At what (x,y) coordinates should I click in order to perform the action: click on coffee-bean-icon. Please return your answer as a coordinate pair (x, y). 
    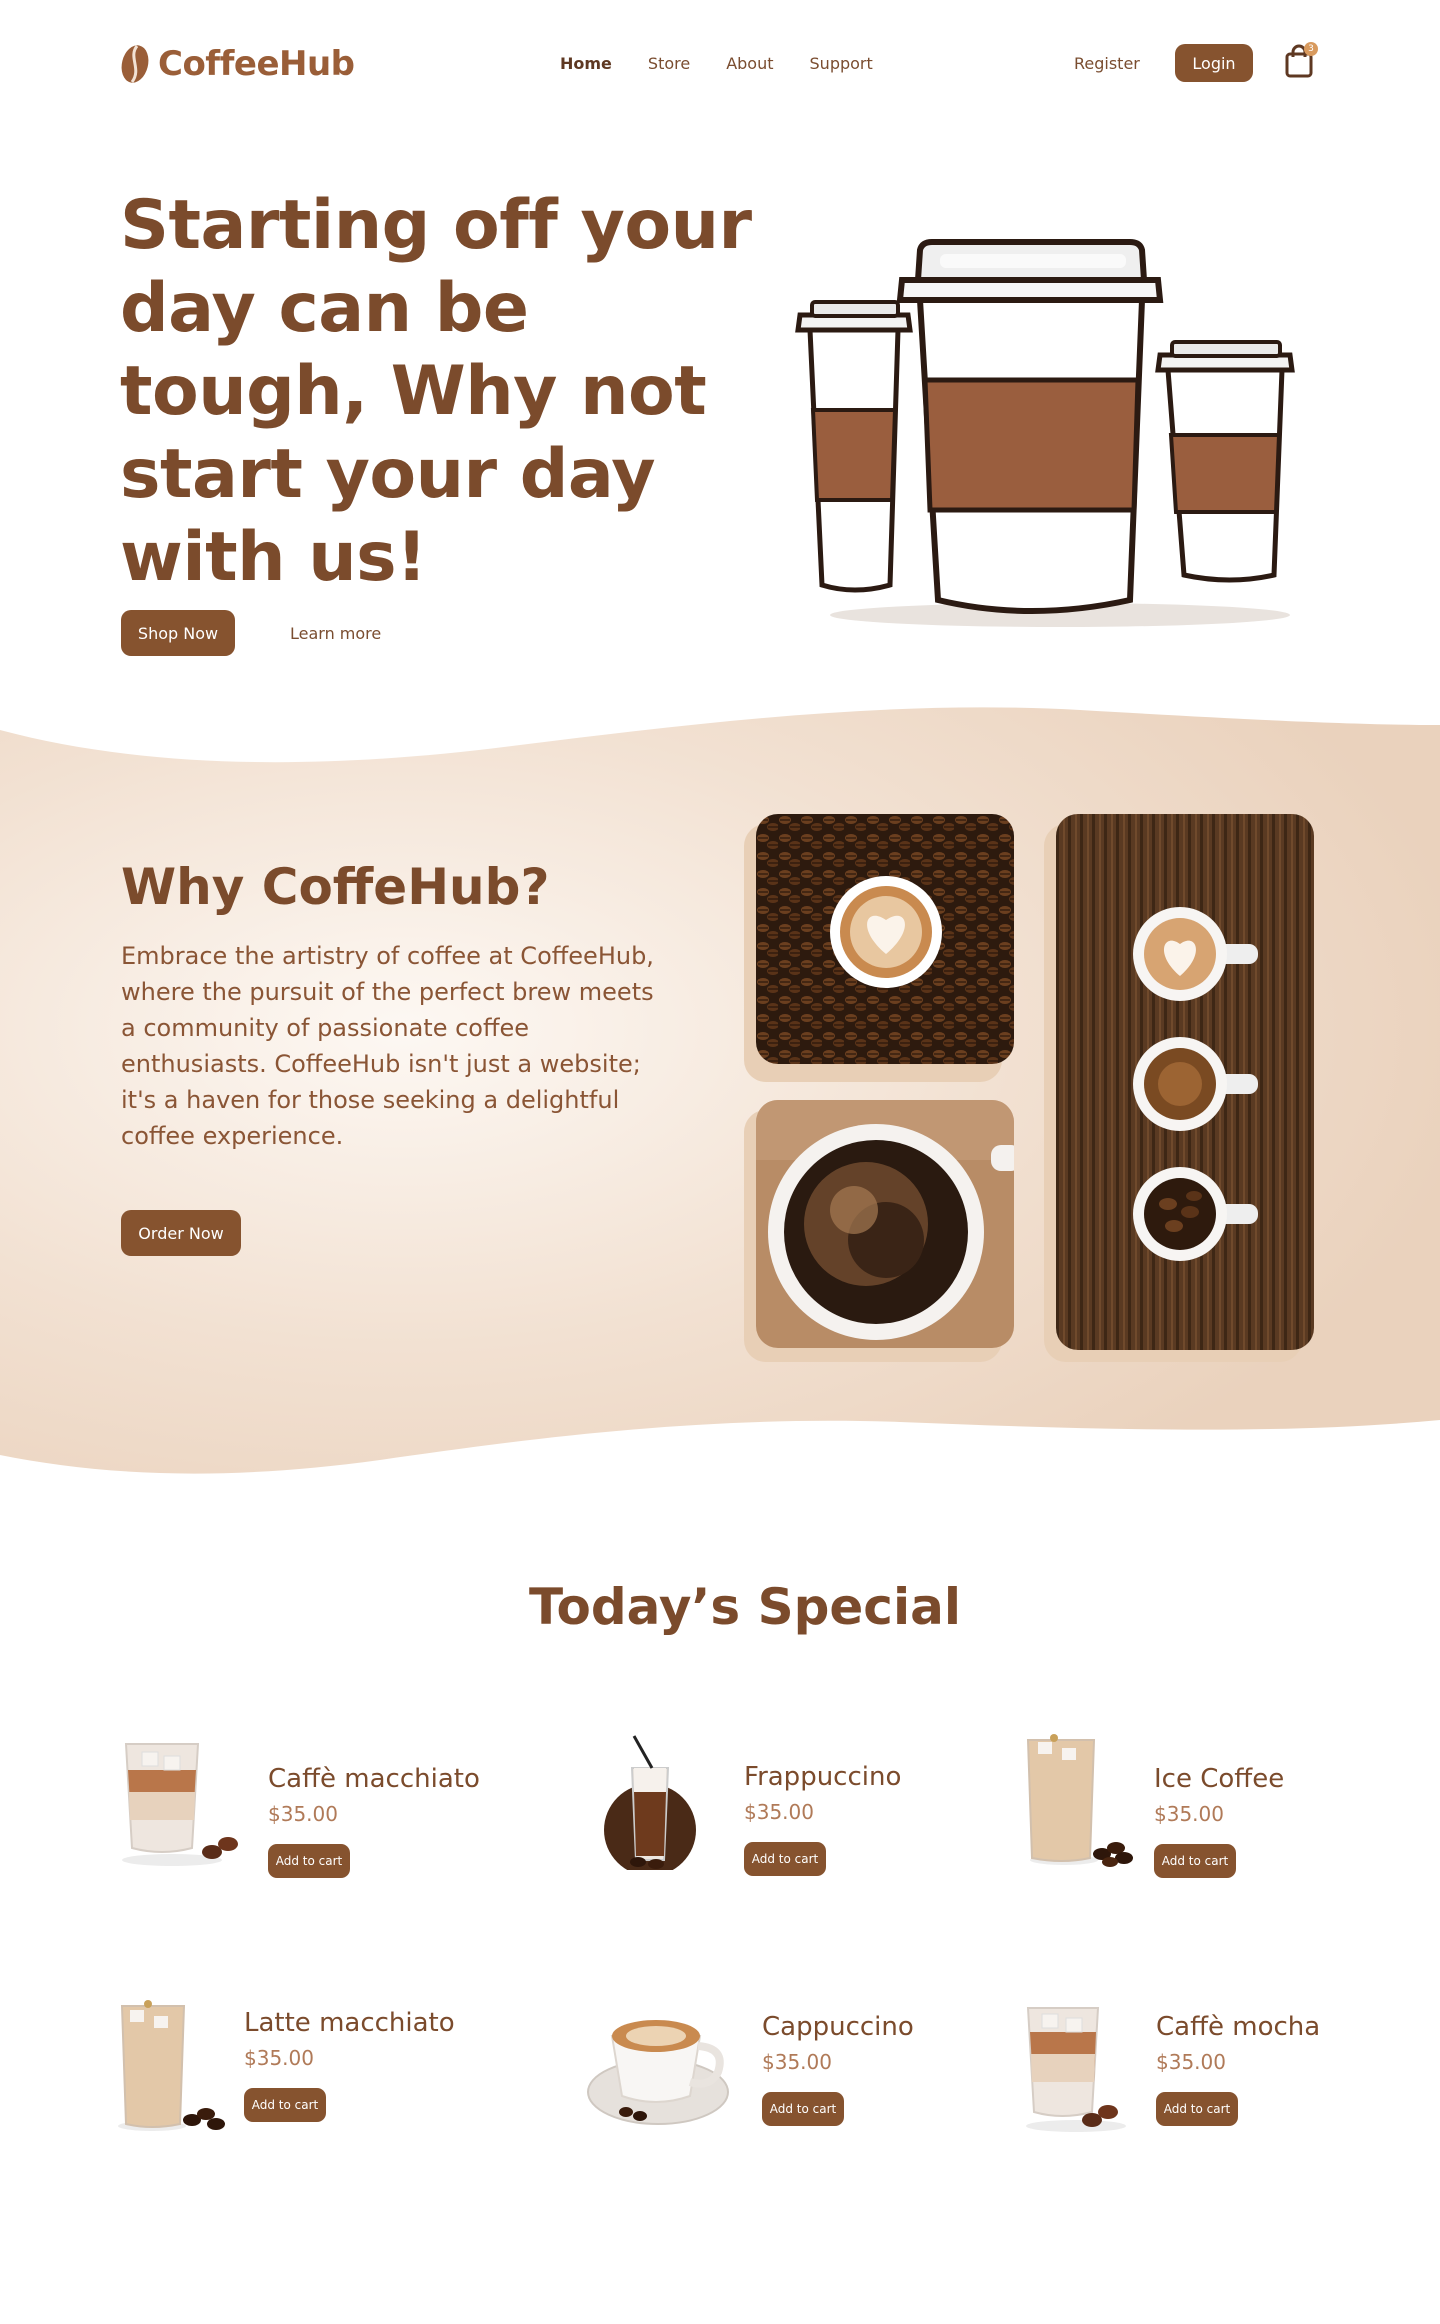
    Looking at the image, I should click on (135, 64).